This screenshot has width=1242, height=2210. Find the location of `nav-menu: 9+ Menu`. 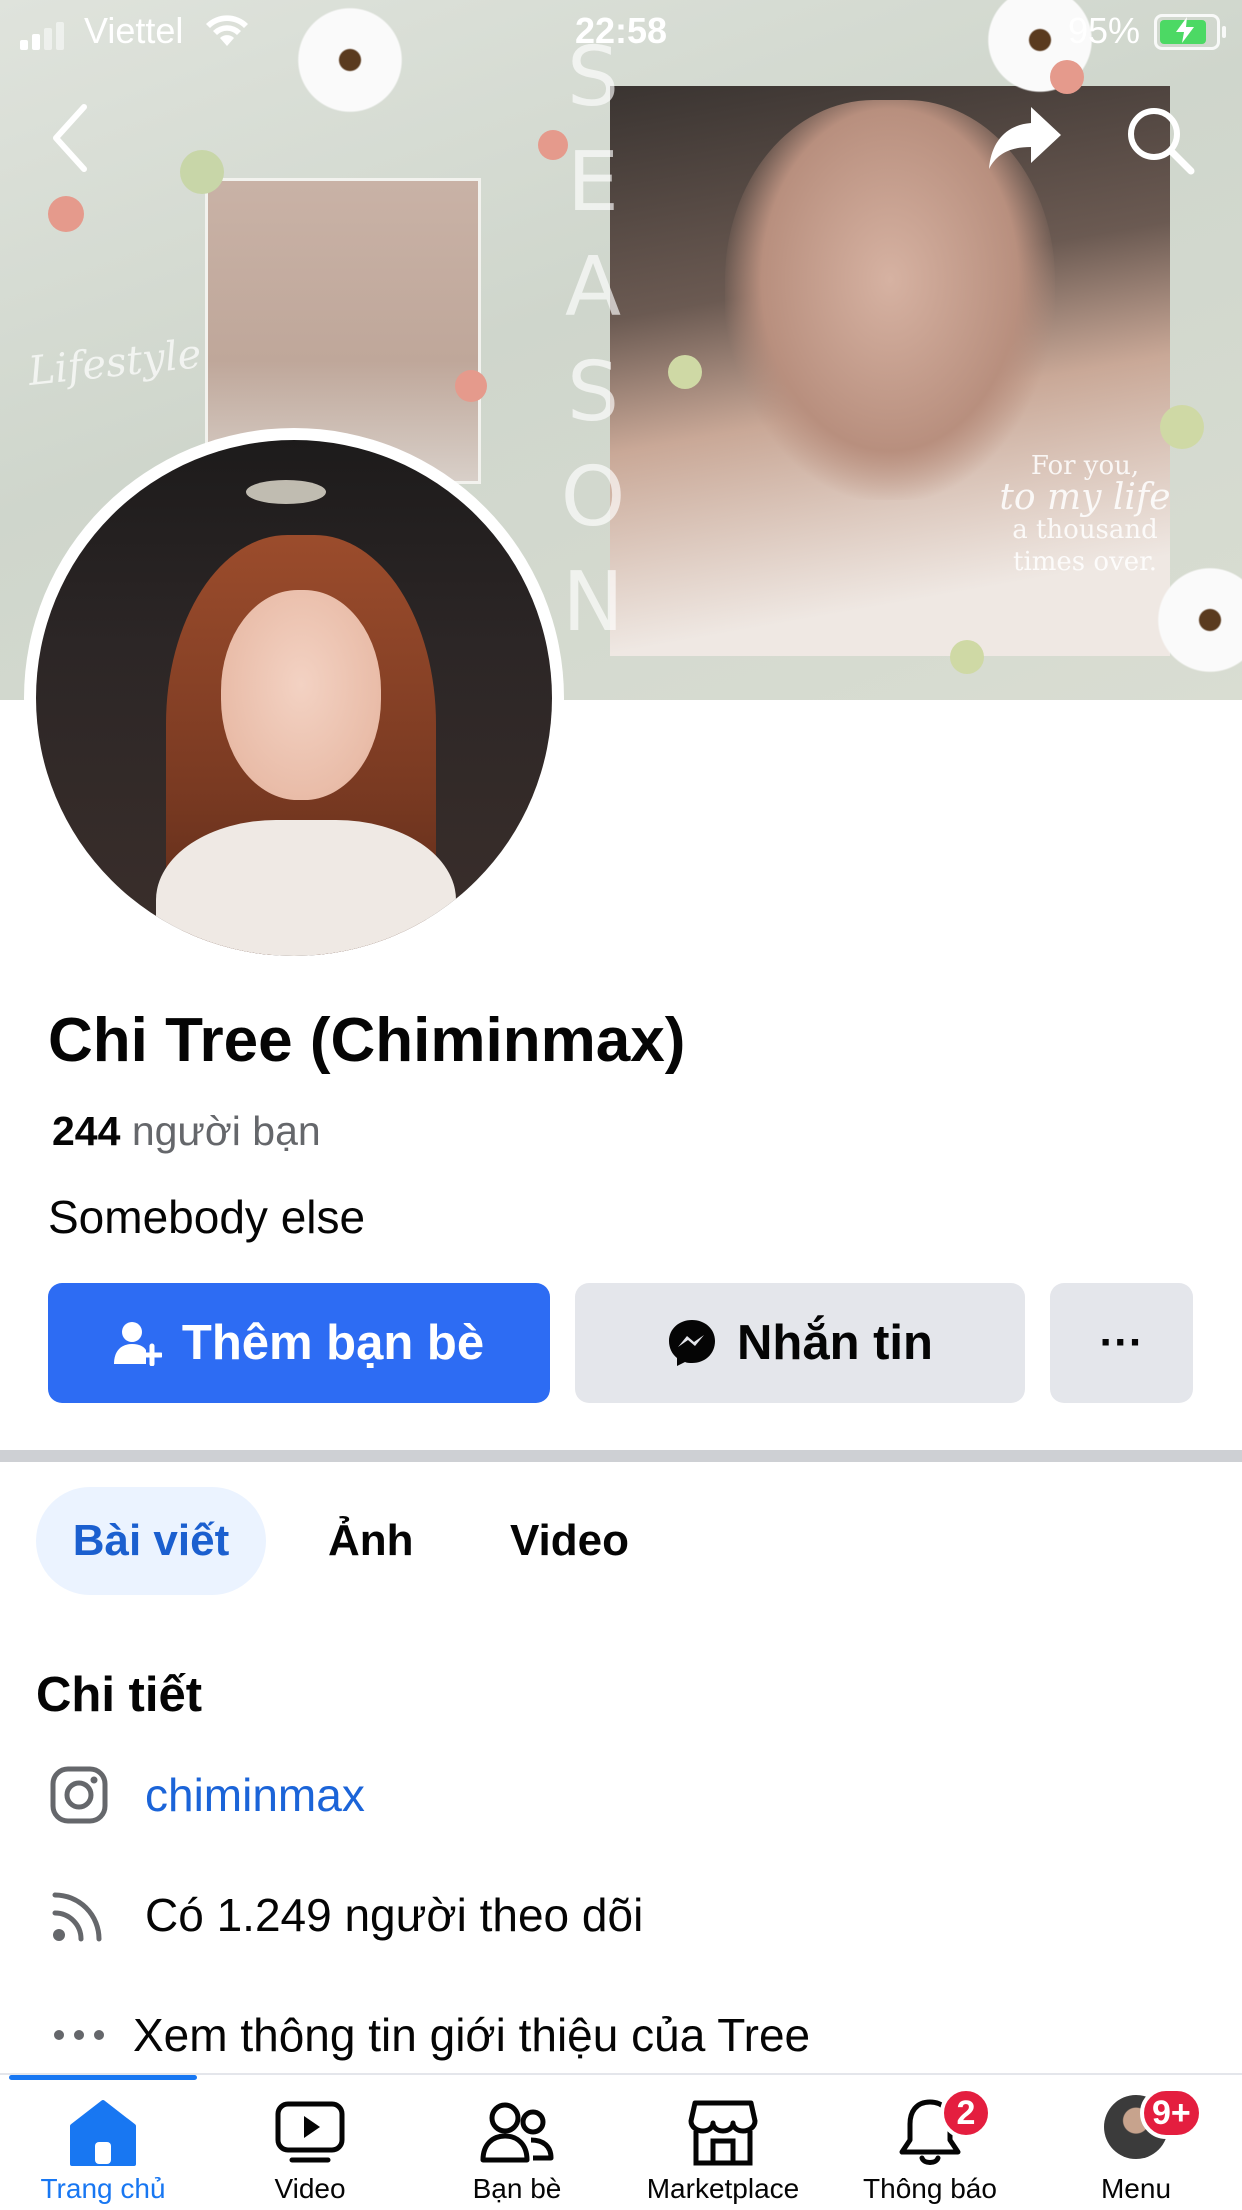

nav-menu: 9+ Menu is located at coordinates (1136, 2142).